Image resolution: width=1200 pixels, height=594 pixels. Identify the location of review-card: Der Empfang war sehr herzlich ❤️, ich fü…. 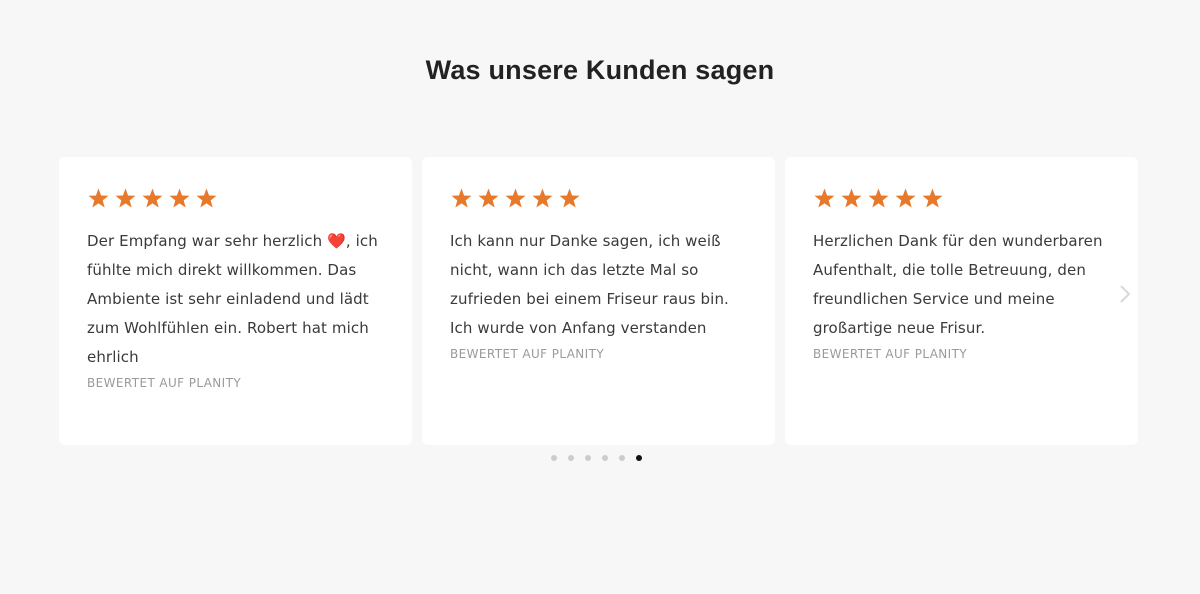
(235, 301).